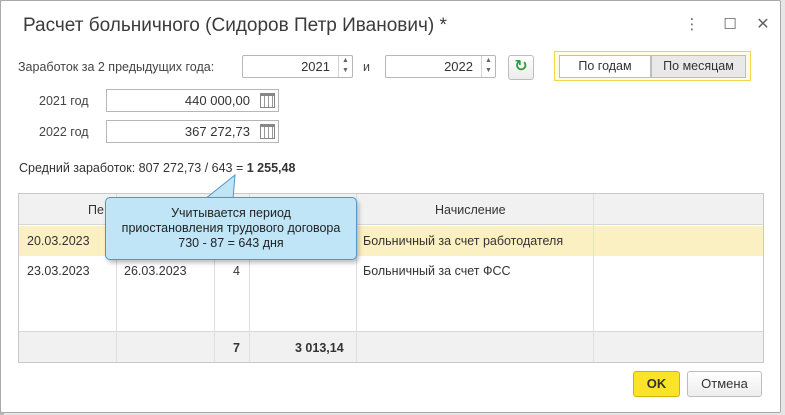  I want to click on year2-value: 2022, so click(458, 66).